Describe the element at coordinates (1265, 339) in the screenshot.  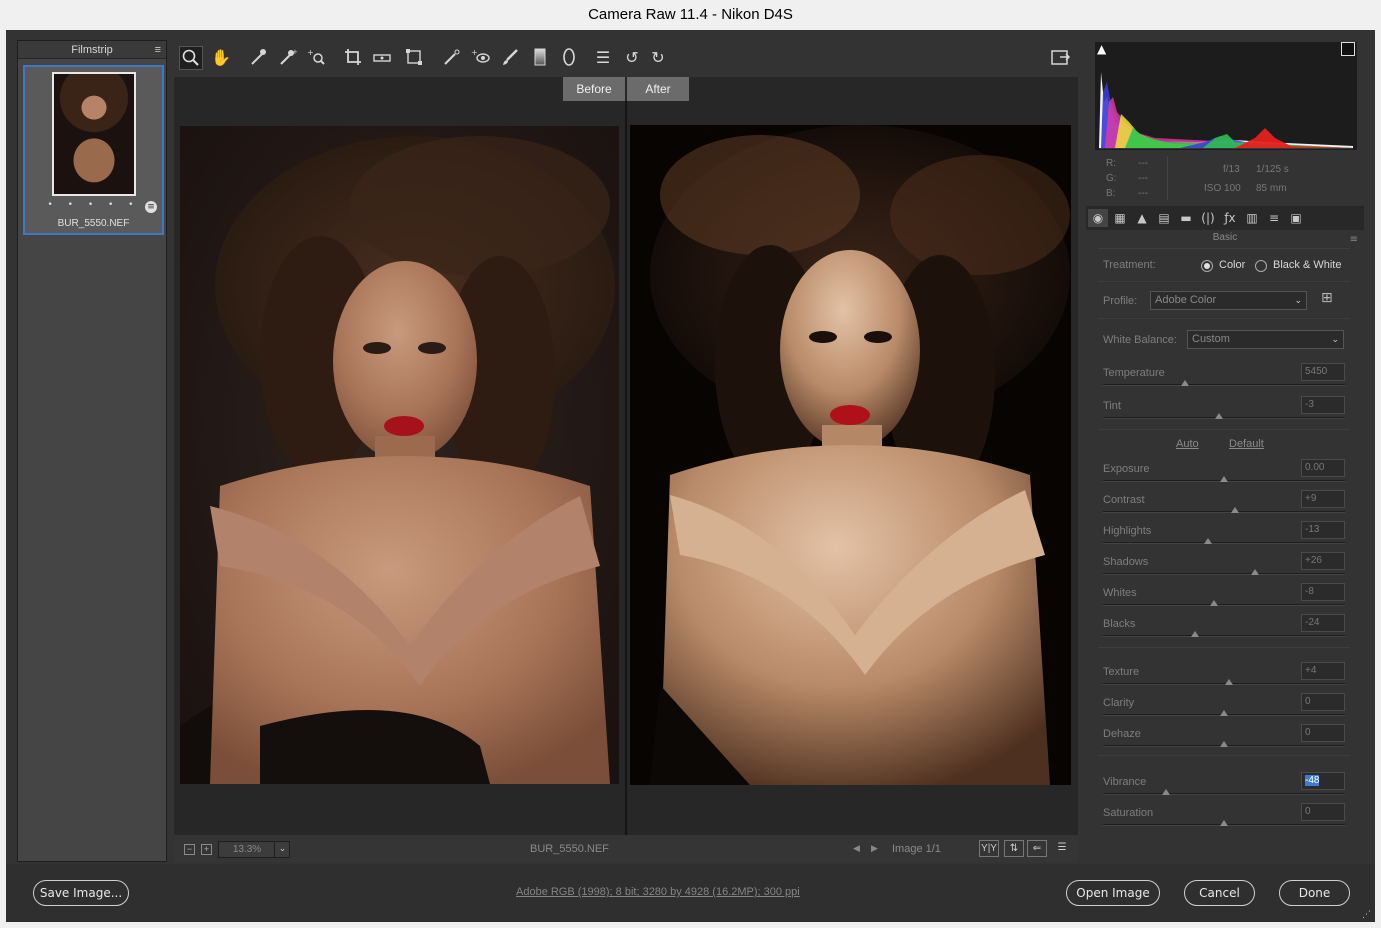
I see `white-balance-select: Custom ⌄` at that location.